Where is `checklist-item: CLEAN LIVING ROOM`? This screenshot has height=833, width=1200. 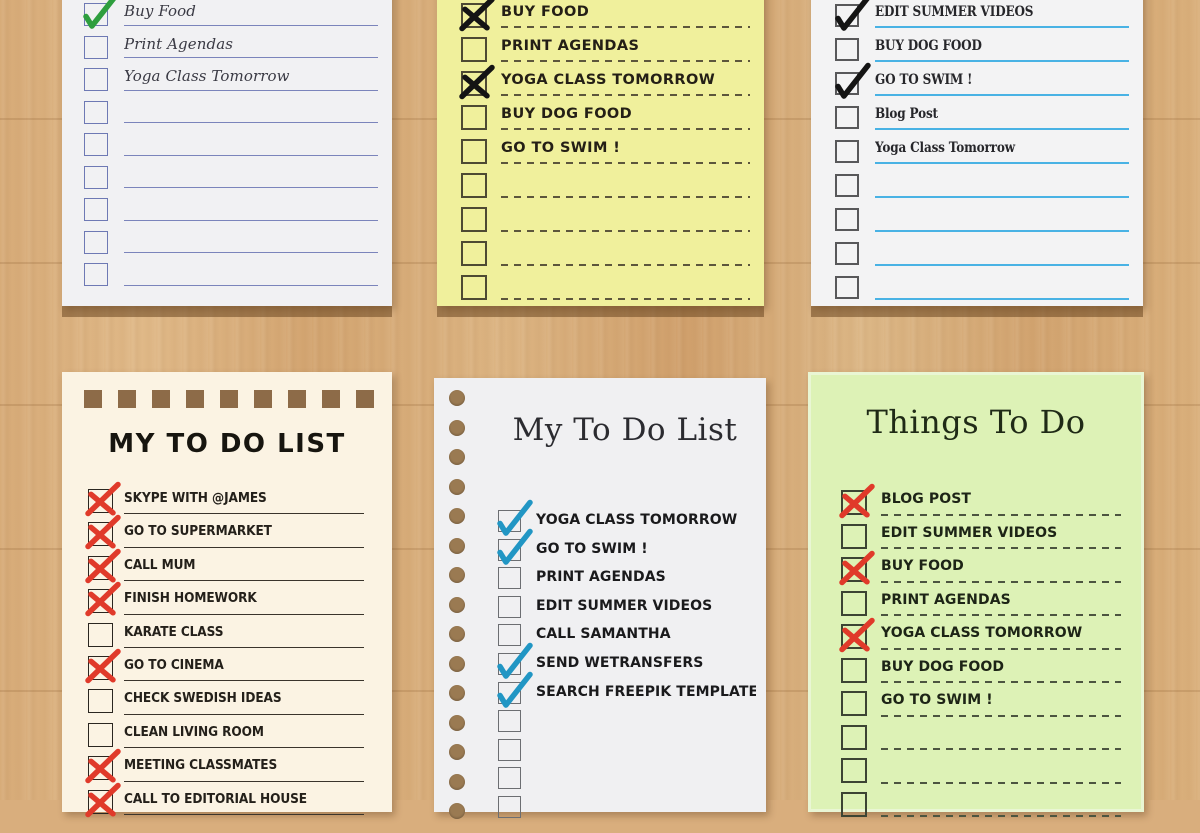
checklist-item: CLEAN LIVING ROOM is located at coordinates (244, 736).